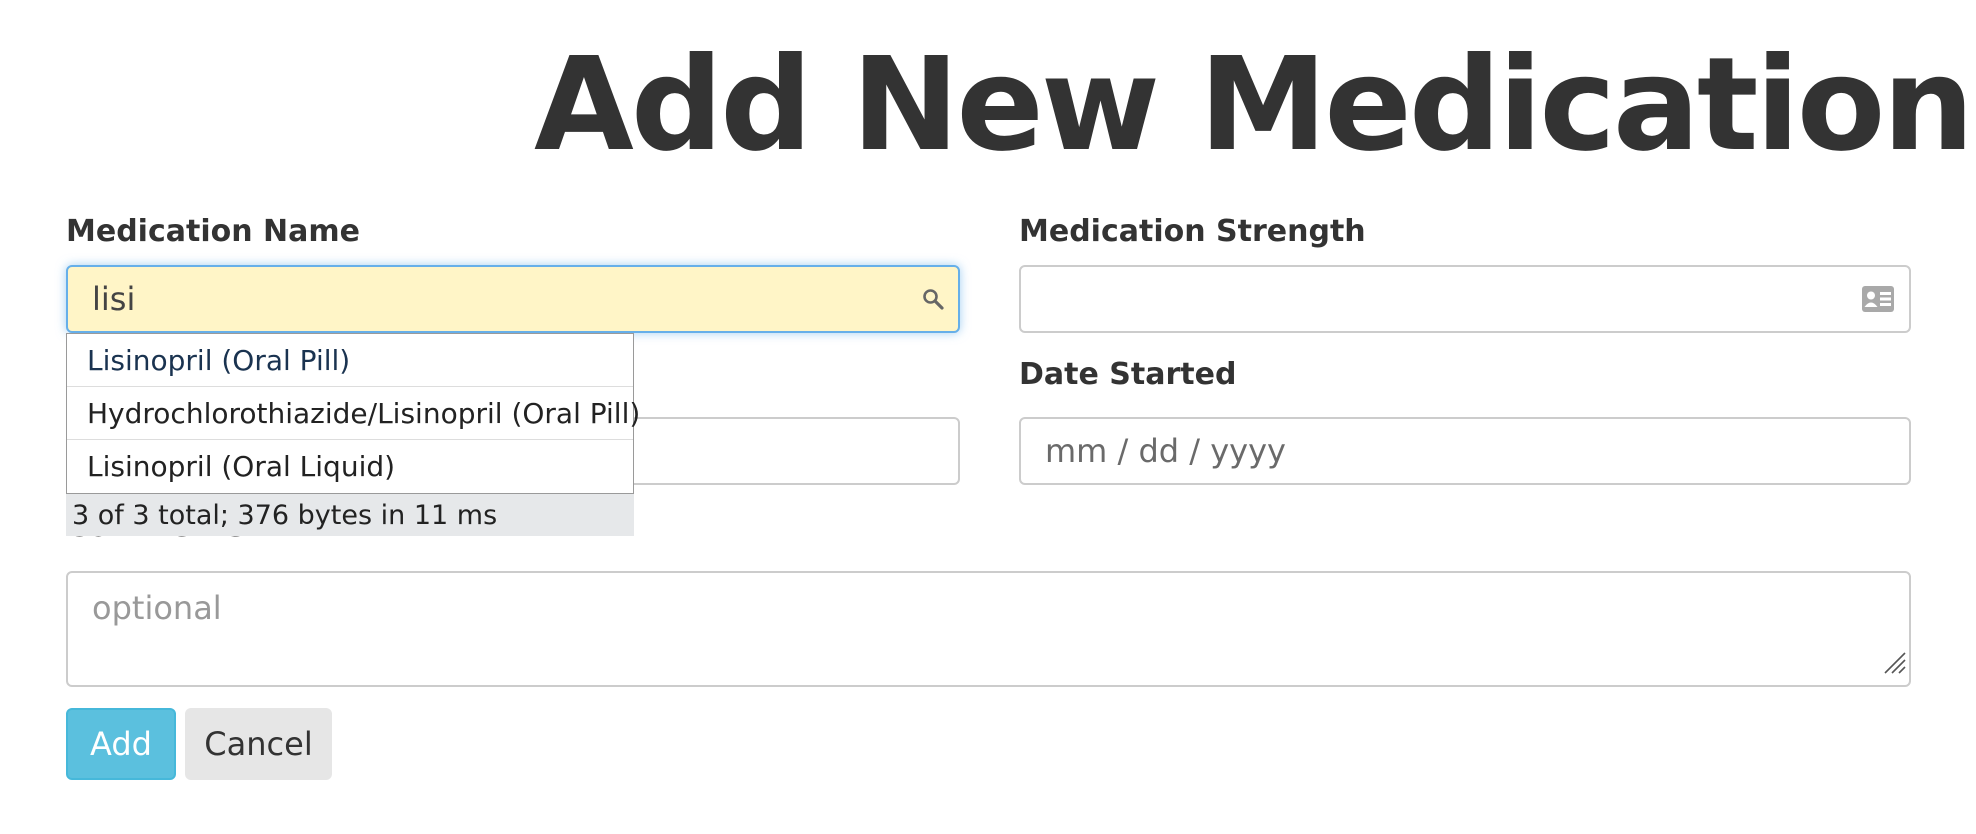 Image resolution: width=1976 pixels, height=834 pixels. Describe the element at coordinates (1192, 231) in the screenshot. I see `medication-strength-label: Medication Strength` at that location.